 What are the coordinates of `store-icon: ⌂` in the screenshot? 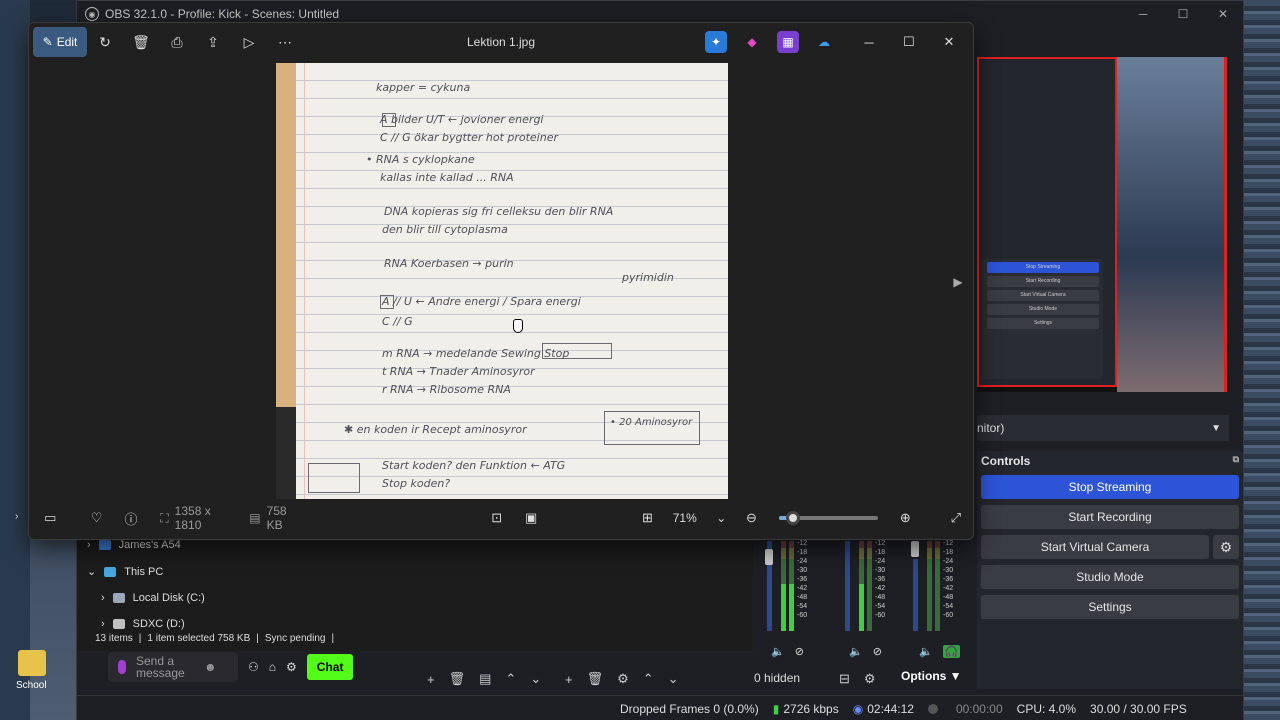 It's located at (272, 667).